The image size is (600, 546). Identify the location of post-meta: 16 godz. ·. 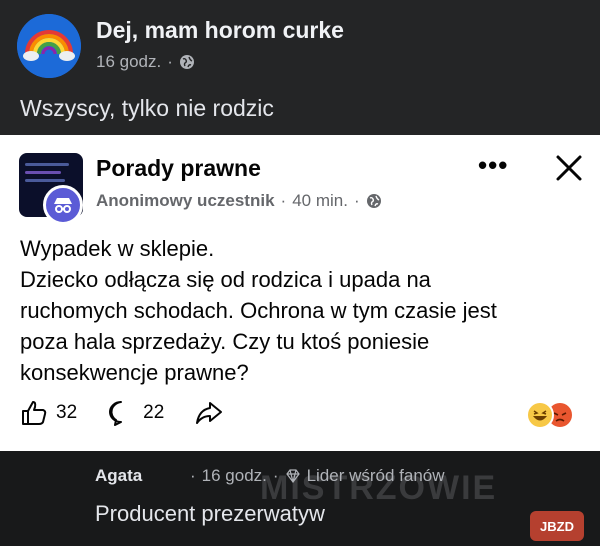
(145, 62).